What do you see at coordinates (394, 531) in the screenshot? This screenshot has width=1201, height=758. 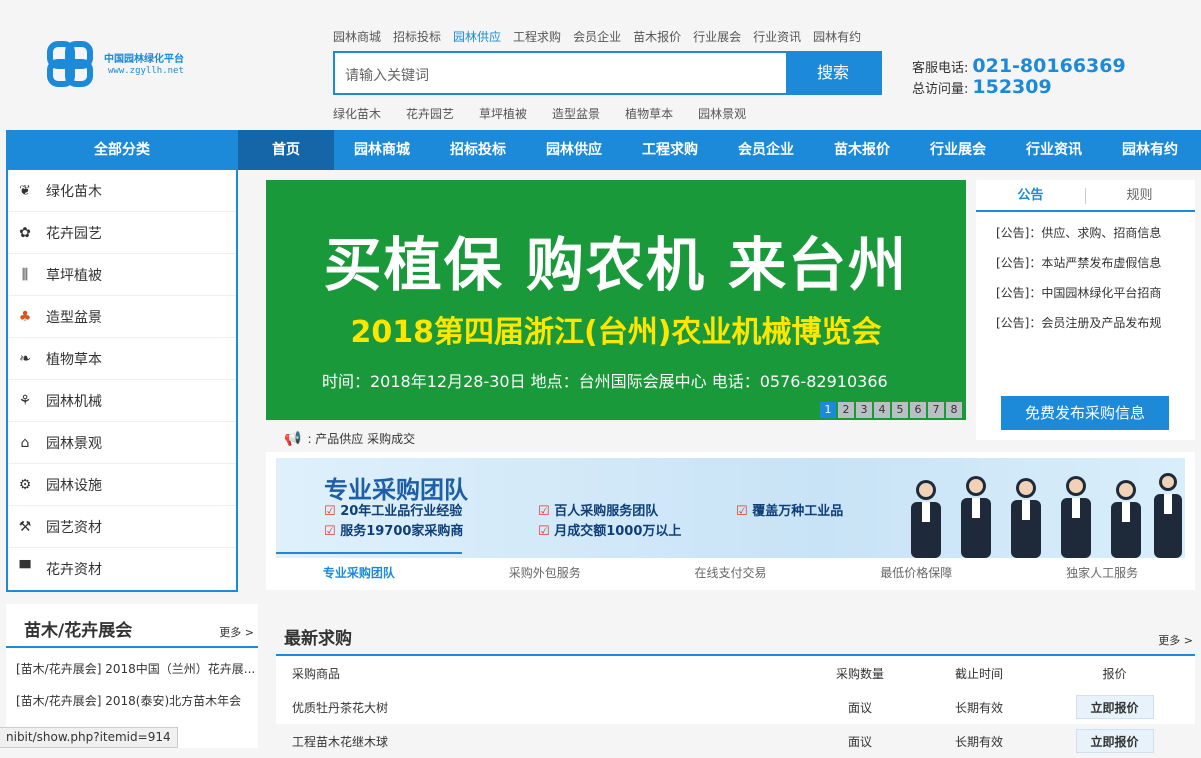 I see `promo-feature: ☑ 服务19700家采购商` at bounding box center [394, 531].